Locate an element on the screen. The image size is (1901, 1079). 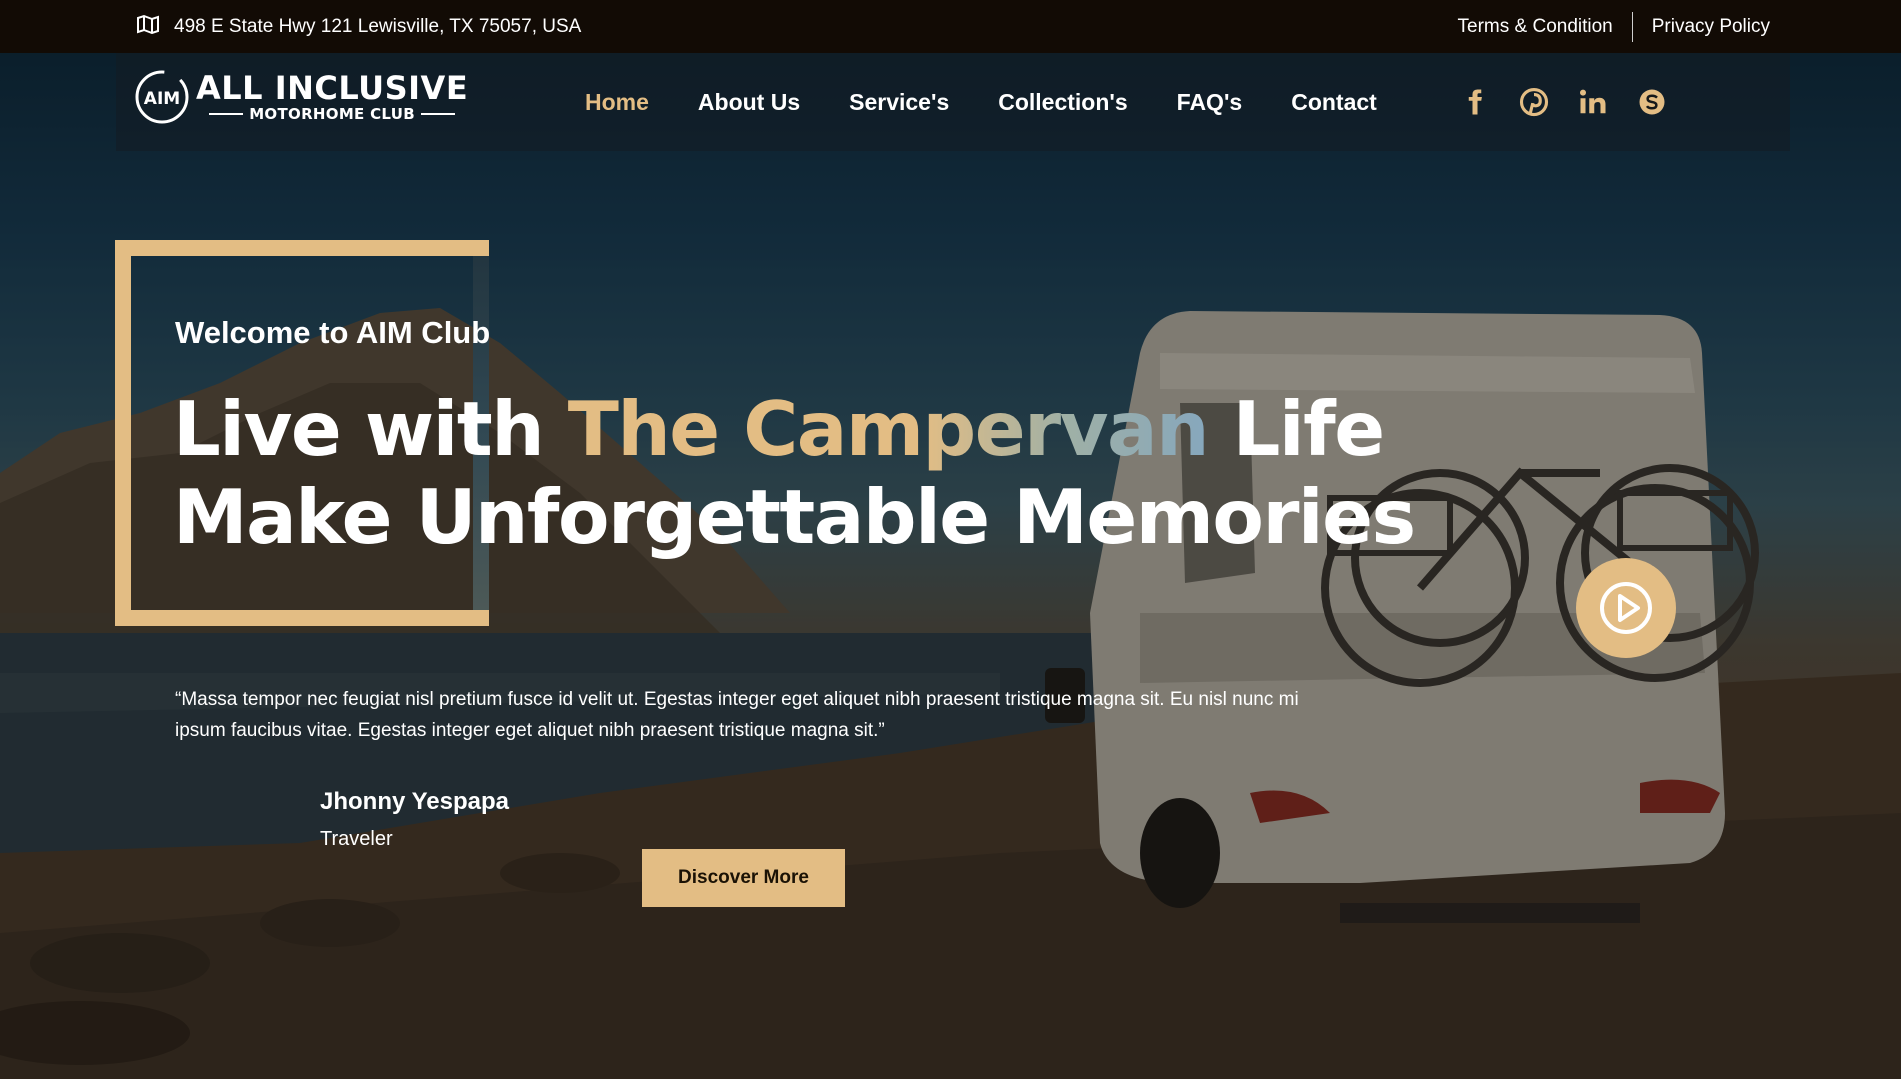
top-links: Terms & Condition Privacy Policy is located at coordinates (1614, 26).